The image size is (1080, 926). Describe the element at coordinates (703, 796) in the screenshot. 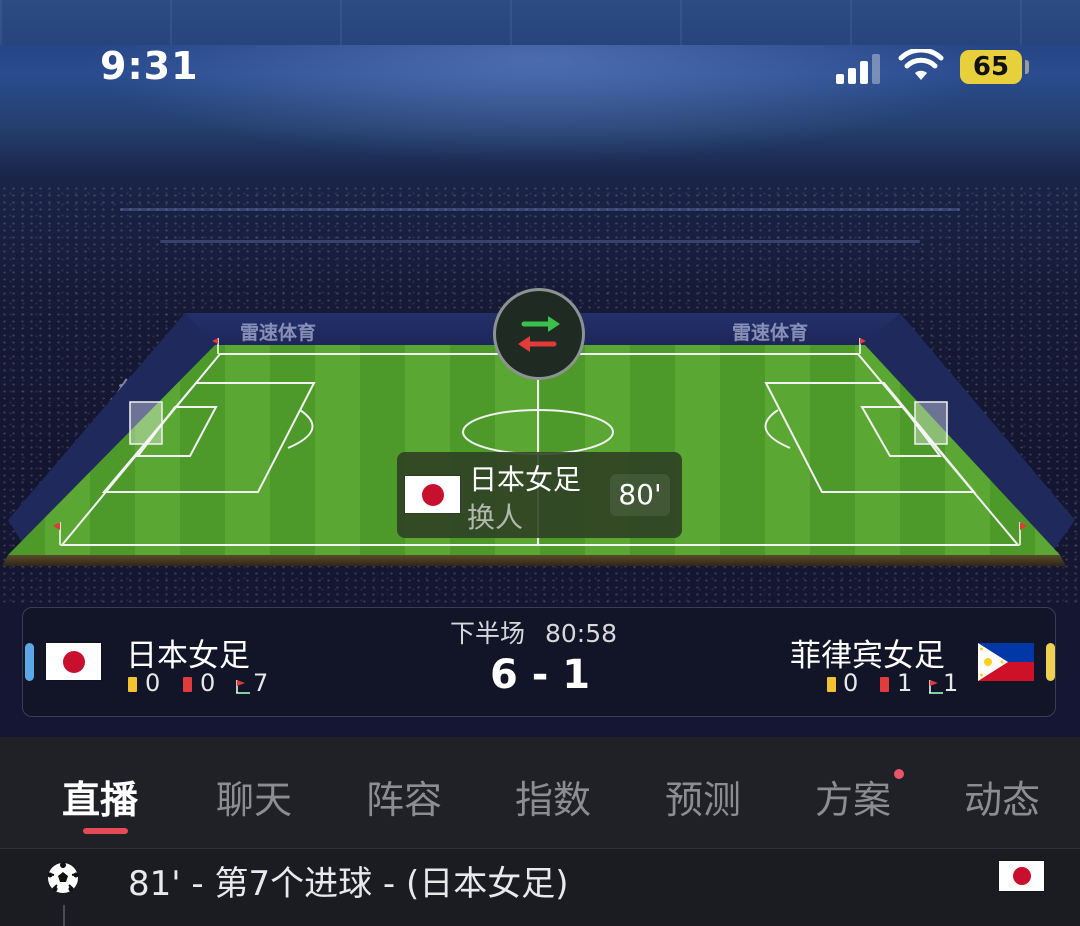

I see `tab-prediction: 预测` at that location.